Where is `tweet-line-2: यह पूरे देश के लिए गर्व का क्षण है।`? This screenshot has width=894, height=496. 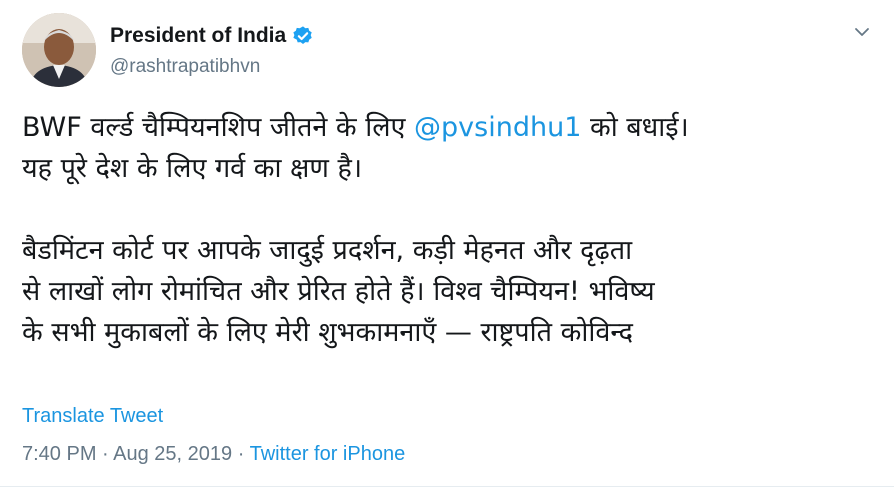
tweet-line-2: यह पूरे देश के लिए गर्व का क्षण है। is located at coordinates (192, 168).